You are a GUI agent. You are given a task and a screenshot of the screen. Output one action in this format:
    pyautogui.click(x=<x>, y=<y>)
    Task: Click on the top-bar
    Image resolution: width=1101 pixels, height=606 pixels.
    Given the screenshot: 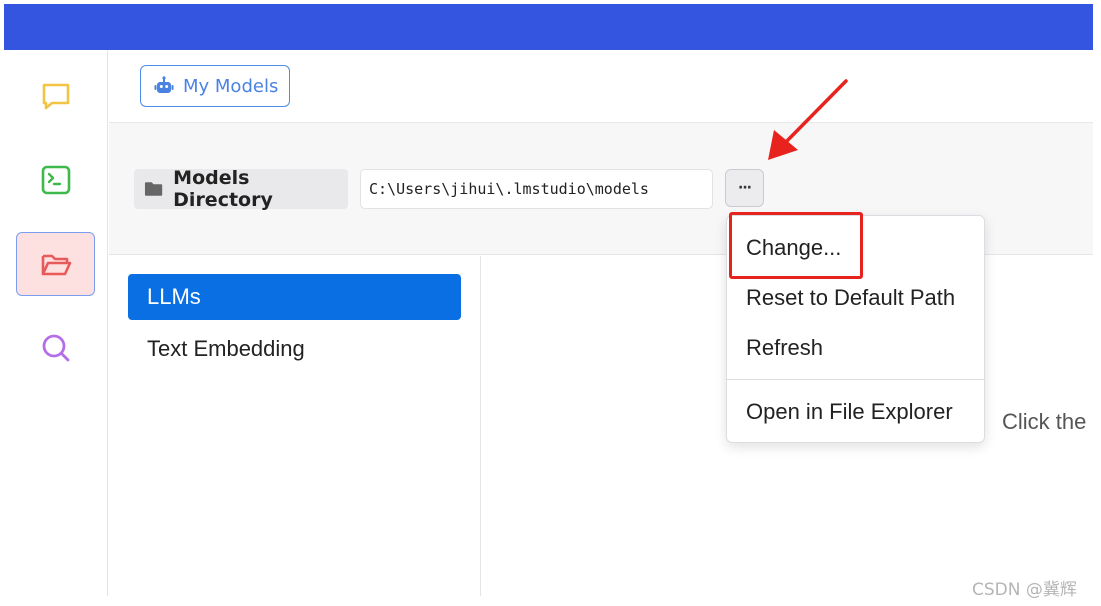 What is the action you would take?
    pyautogui.click(x=548, y=27)
    